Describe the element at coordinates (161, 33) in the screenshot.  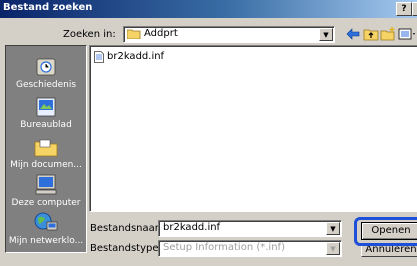
I see `look-in-value: Addprt` at that location.